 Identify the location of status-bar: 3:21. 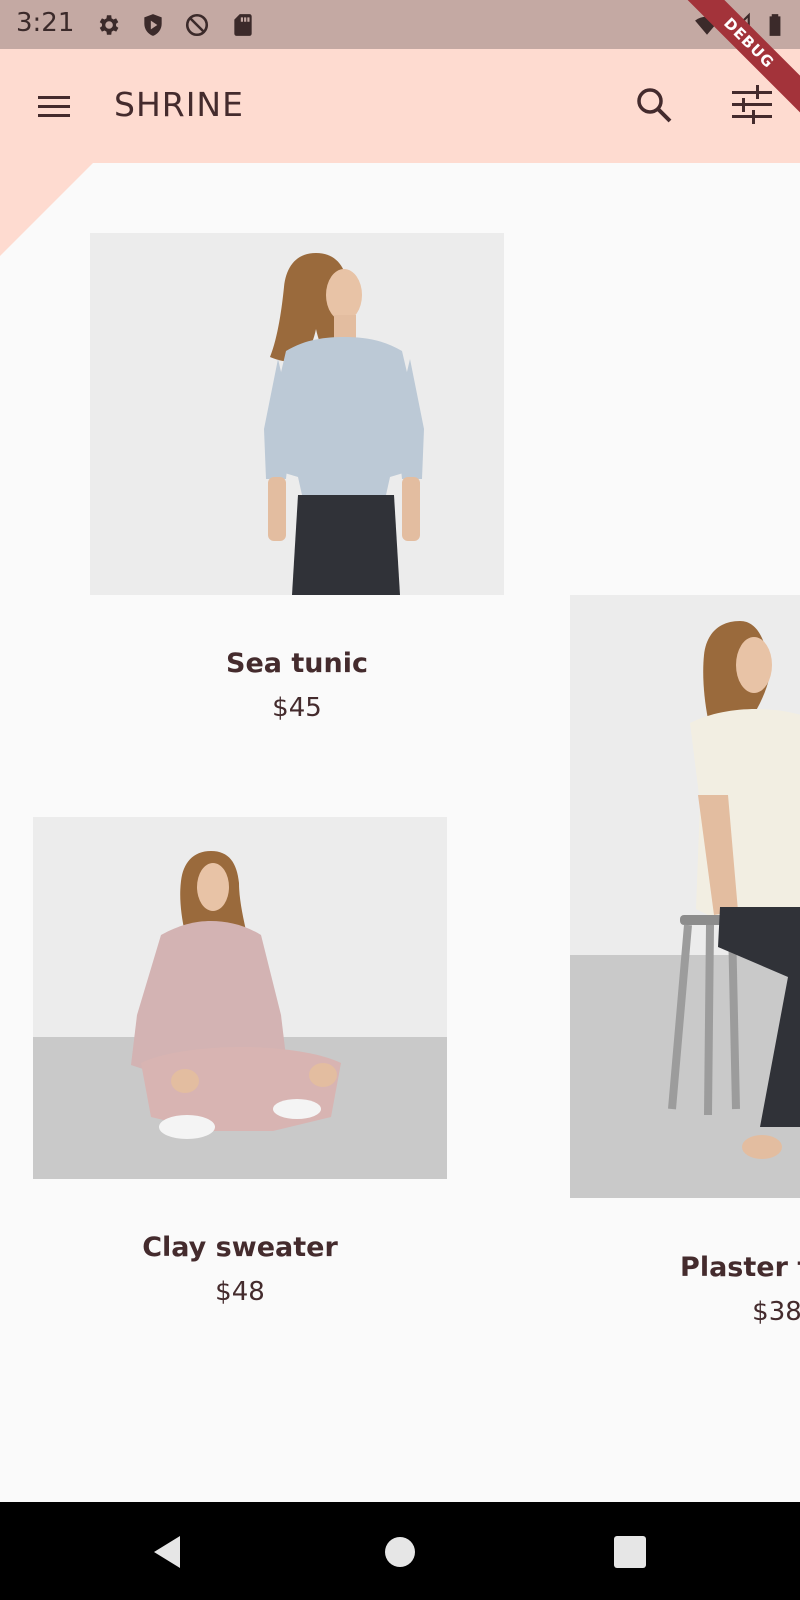
(400, 24).